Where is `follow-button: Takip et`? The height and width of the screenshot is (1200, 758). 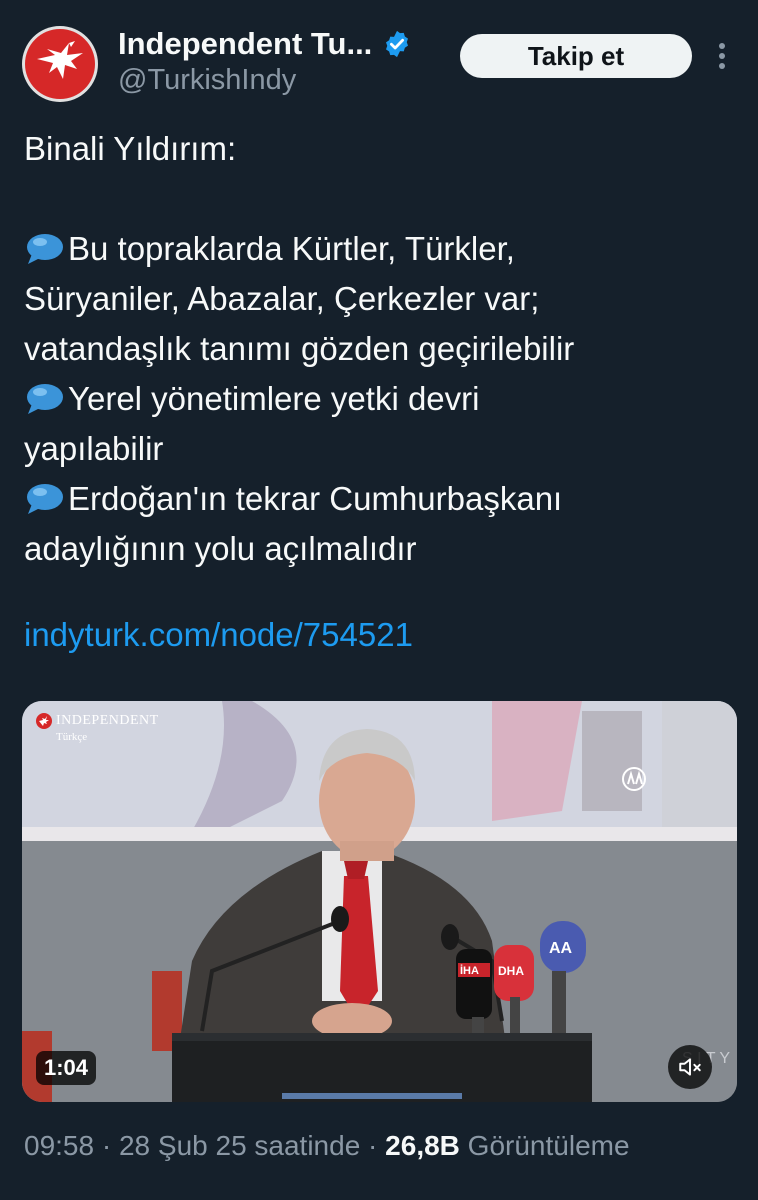
follow-button: Takip et is located at coordinates (576, 56).